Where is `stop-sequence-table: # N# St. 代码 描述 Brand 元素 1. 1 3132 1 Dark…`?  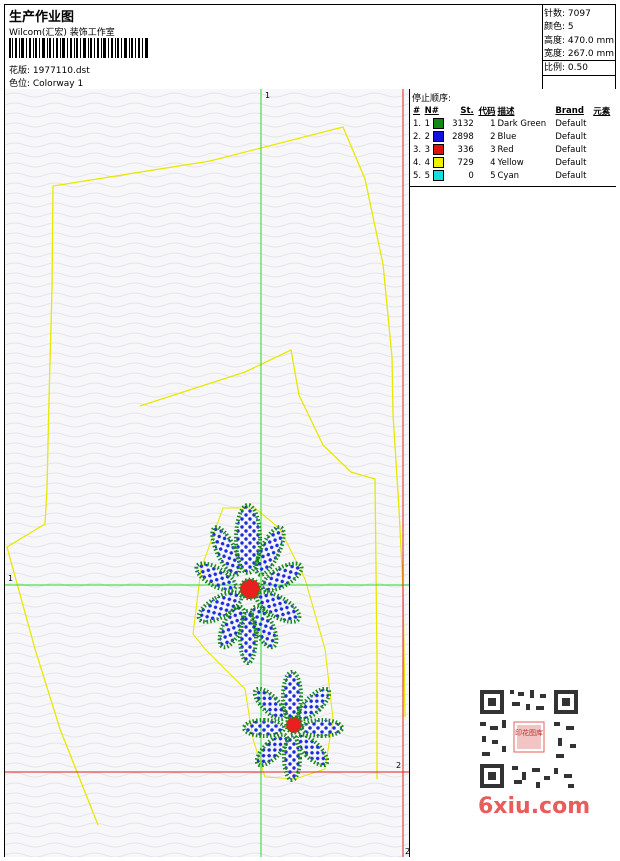
stop-sequence-table: # N# St. 代码 描述 Brand 元素 1. 1 3132 1 Dark… is located at coordinates (513, 143).